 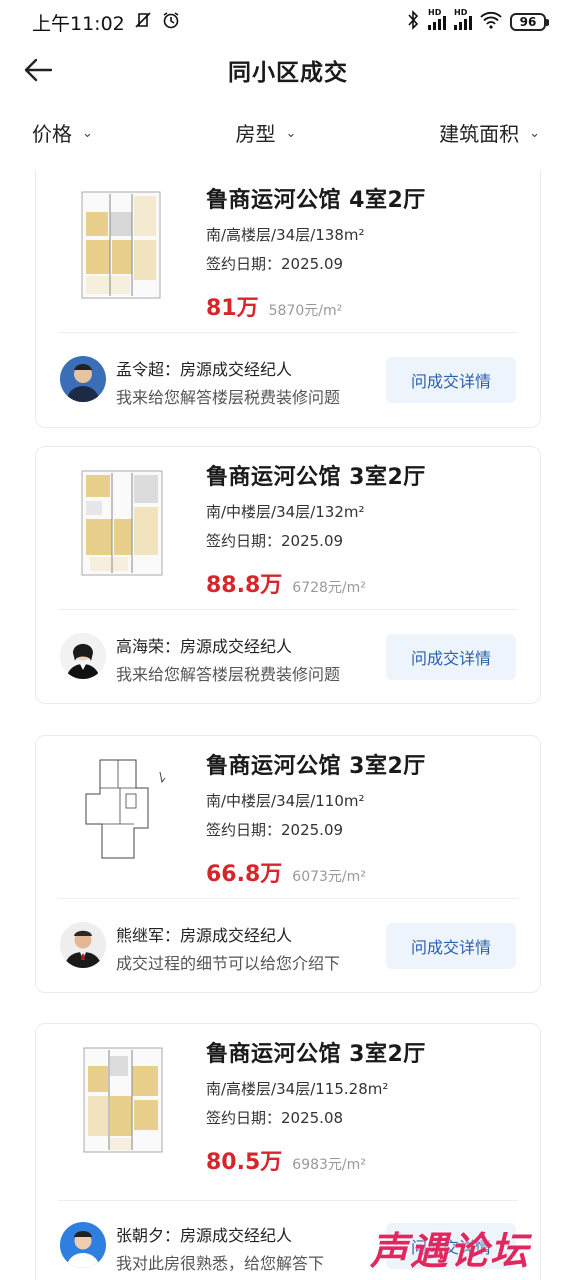 What do you see at coordinates (316, 200) in the screenshot?
I see `listing-title: 鲁商运河公馆 4室2厅` at bounding box center [316, 200].